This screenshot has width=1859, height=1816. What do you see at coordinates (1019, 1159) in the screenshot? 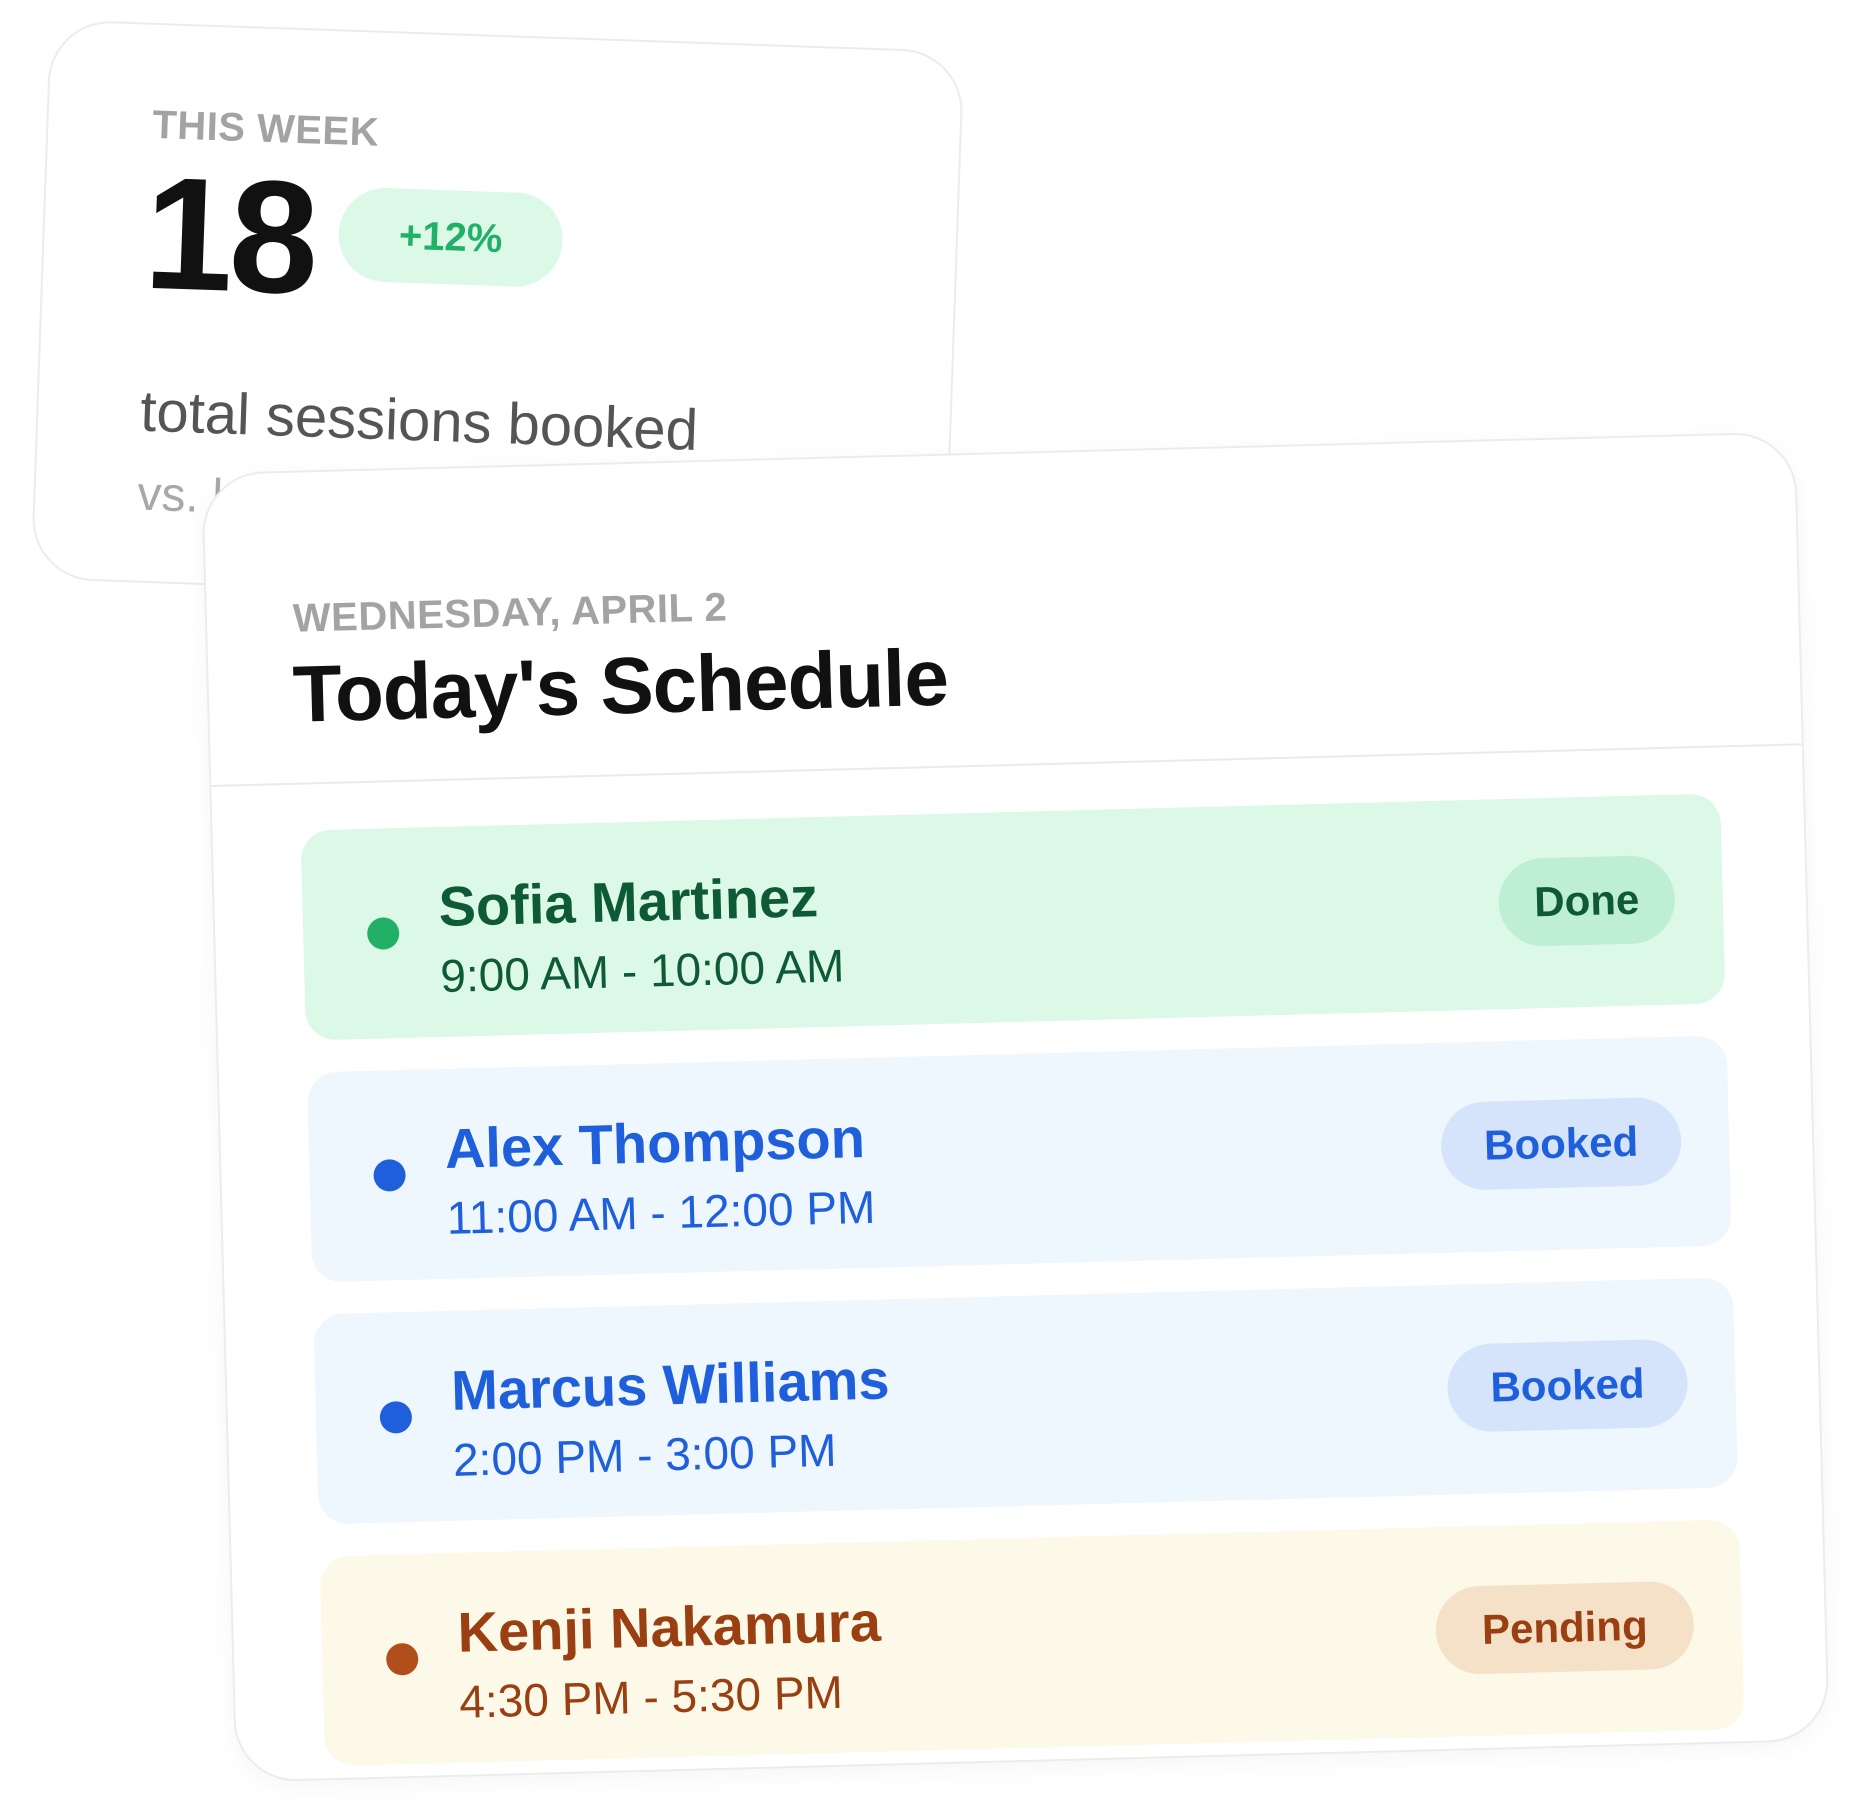
I see `session-item: Alex Thompson 11:00 AM - 12:00 PM Booked` at bounding box center [1019, 1159].